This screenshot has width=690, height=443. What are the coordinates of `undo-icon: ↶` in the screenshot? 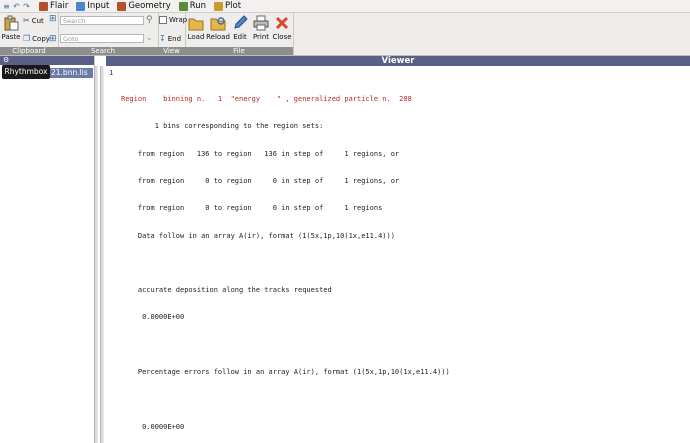 It's located at (16, 6).